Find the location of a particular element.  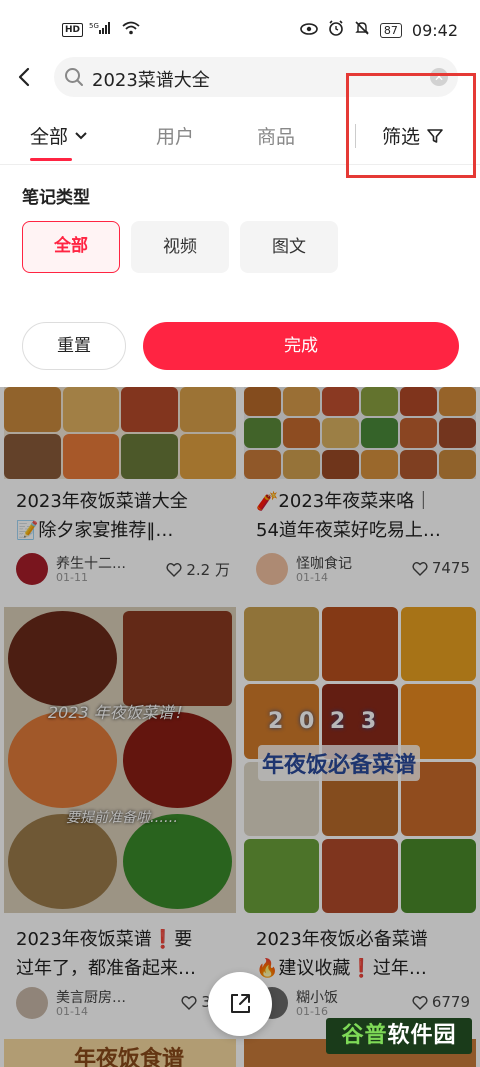

chevron-down-icon is located at coordinates (81, 135).